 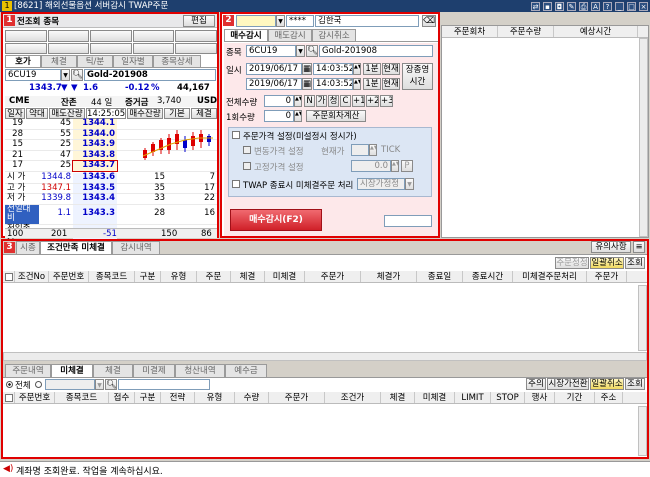 What do you see at coordinates (607, 263) in the screenshot?
I see `cancel-all-button: 일괄취소` at bounding box center [607, 263].